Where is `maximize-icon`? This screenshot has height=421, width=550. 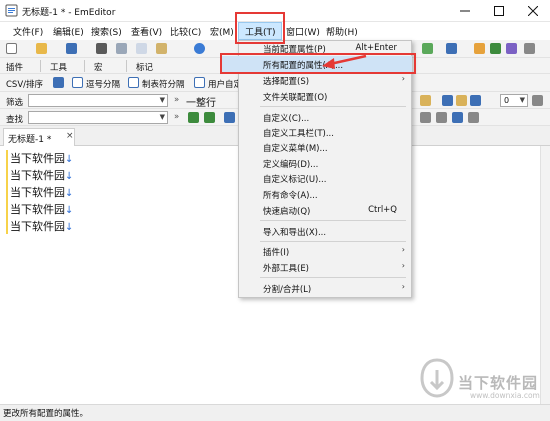
maximize-icon is located at coordinates (499, 11).